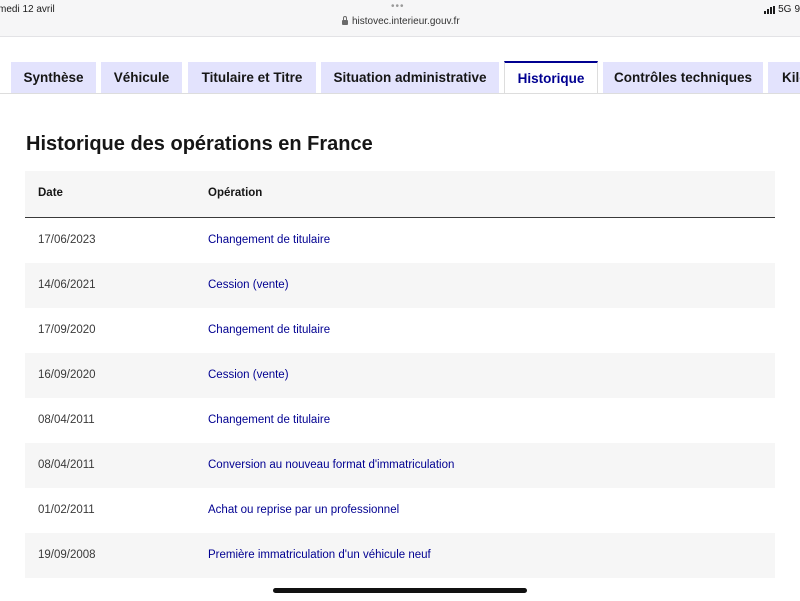 The image size is (800, 601). I want to click on tab-kilometrage: Kilo, so click(784, 77).